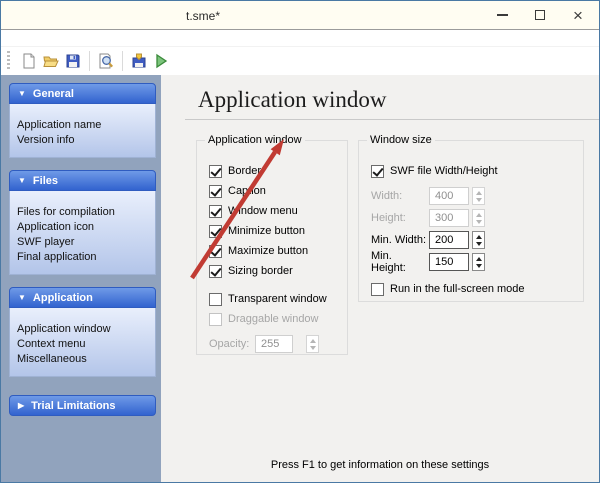 Image resolution: width=600 pixels, height=483 pixels. Describe the element at coordinates (106, 61) in the screenshot. I see `preview-button` at that location.